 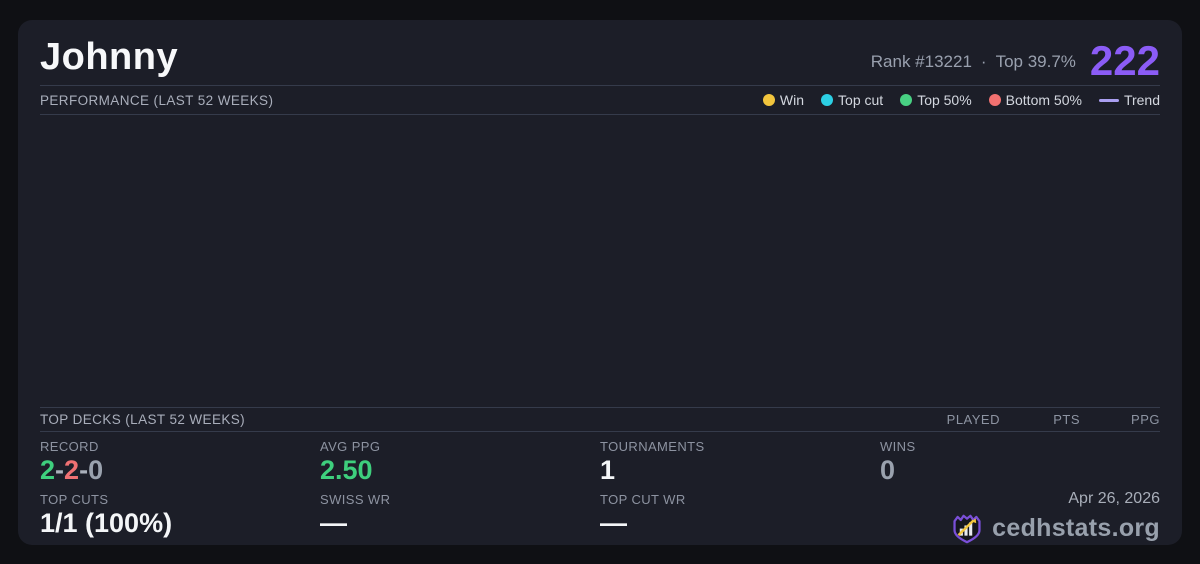 I want to click on rank-text: Rank #13221, so click(x=921, y=61).